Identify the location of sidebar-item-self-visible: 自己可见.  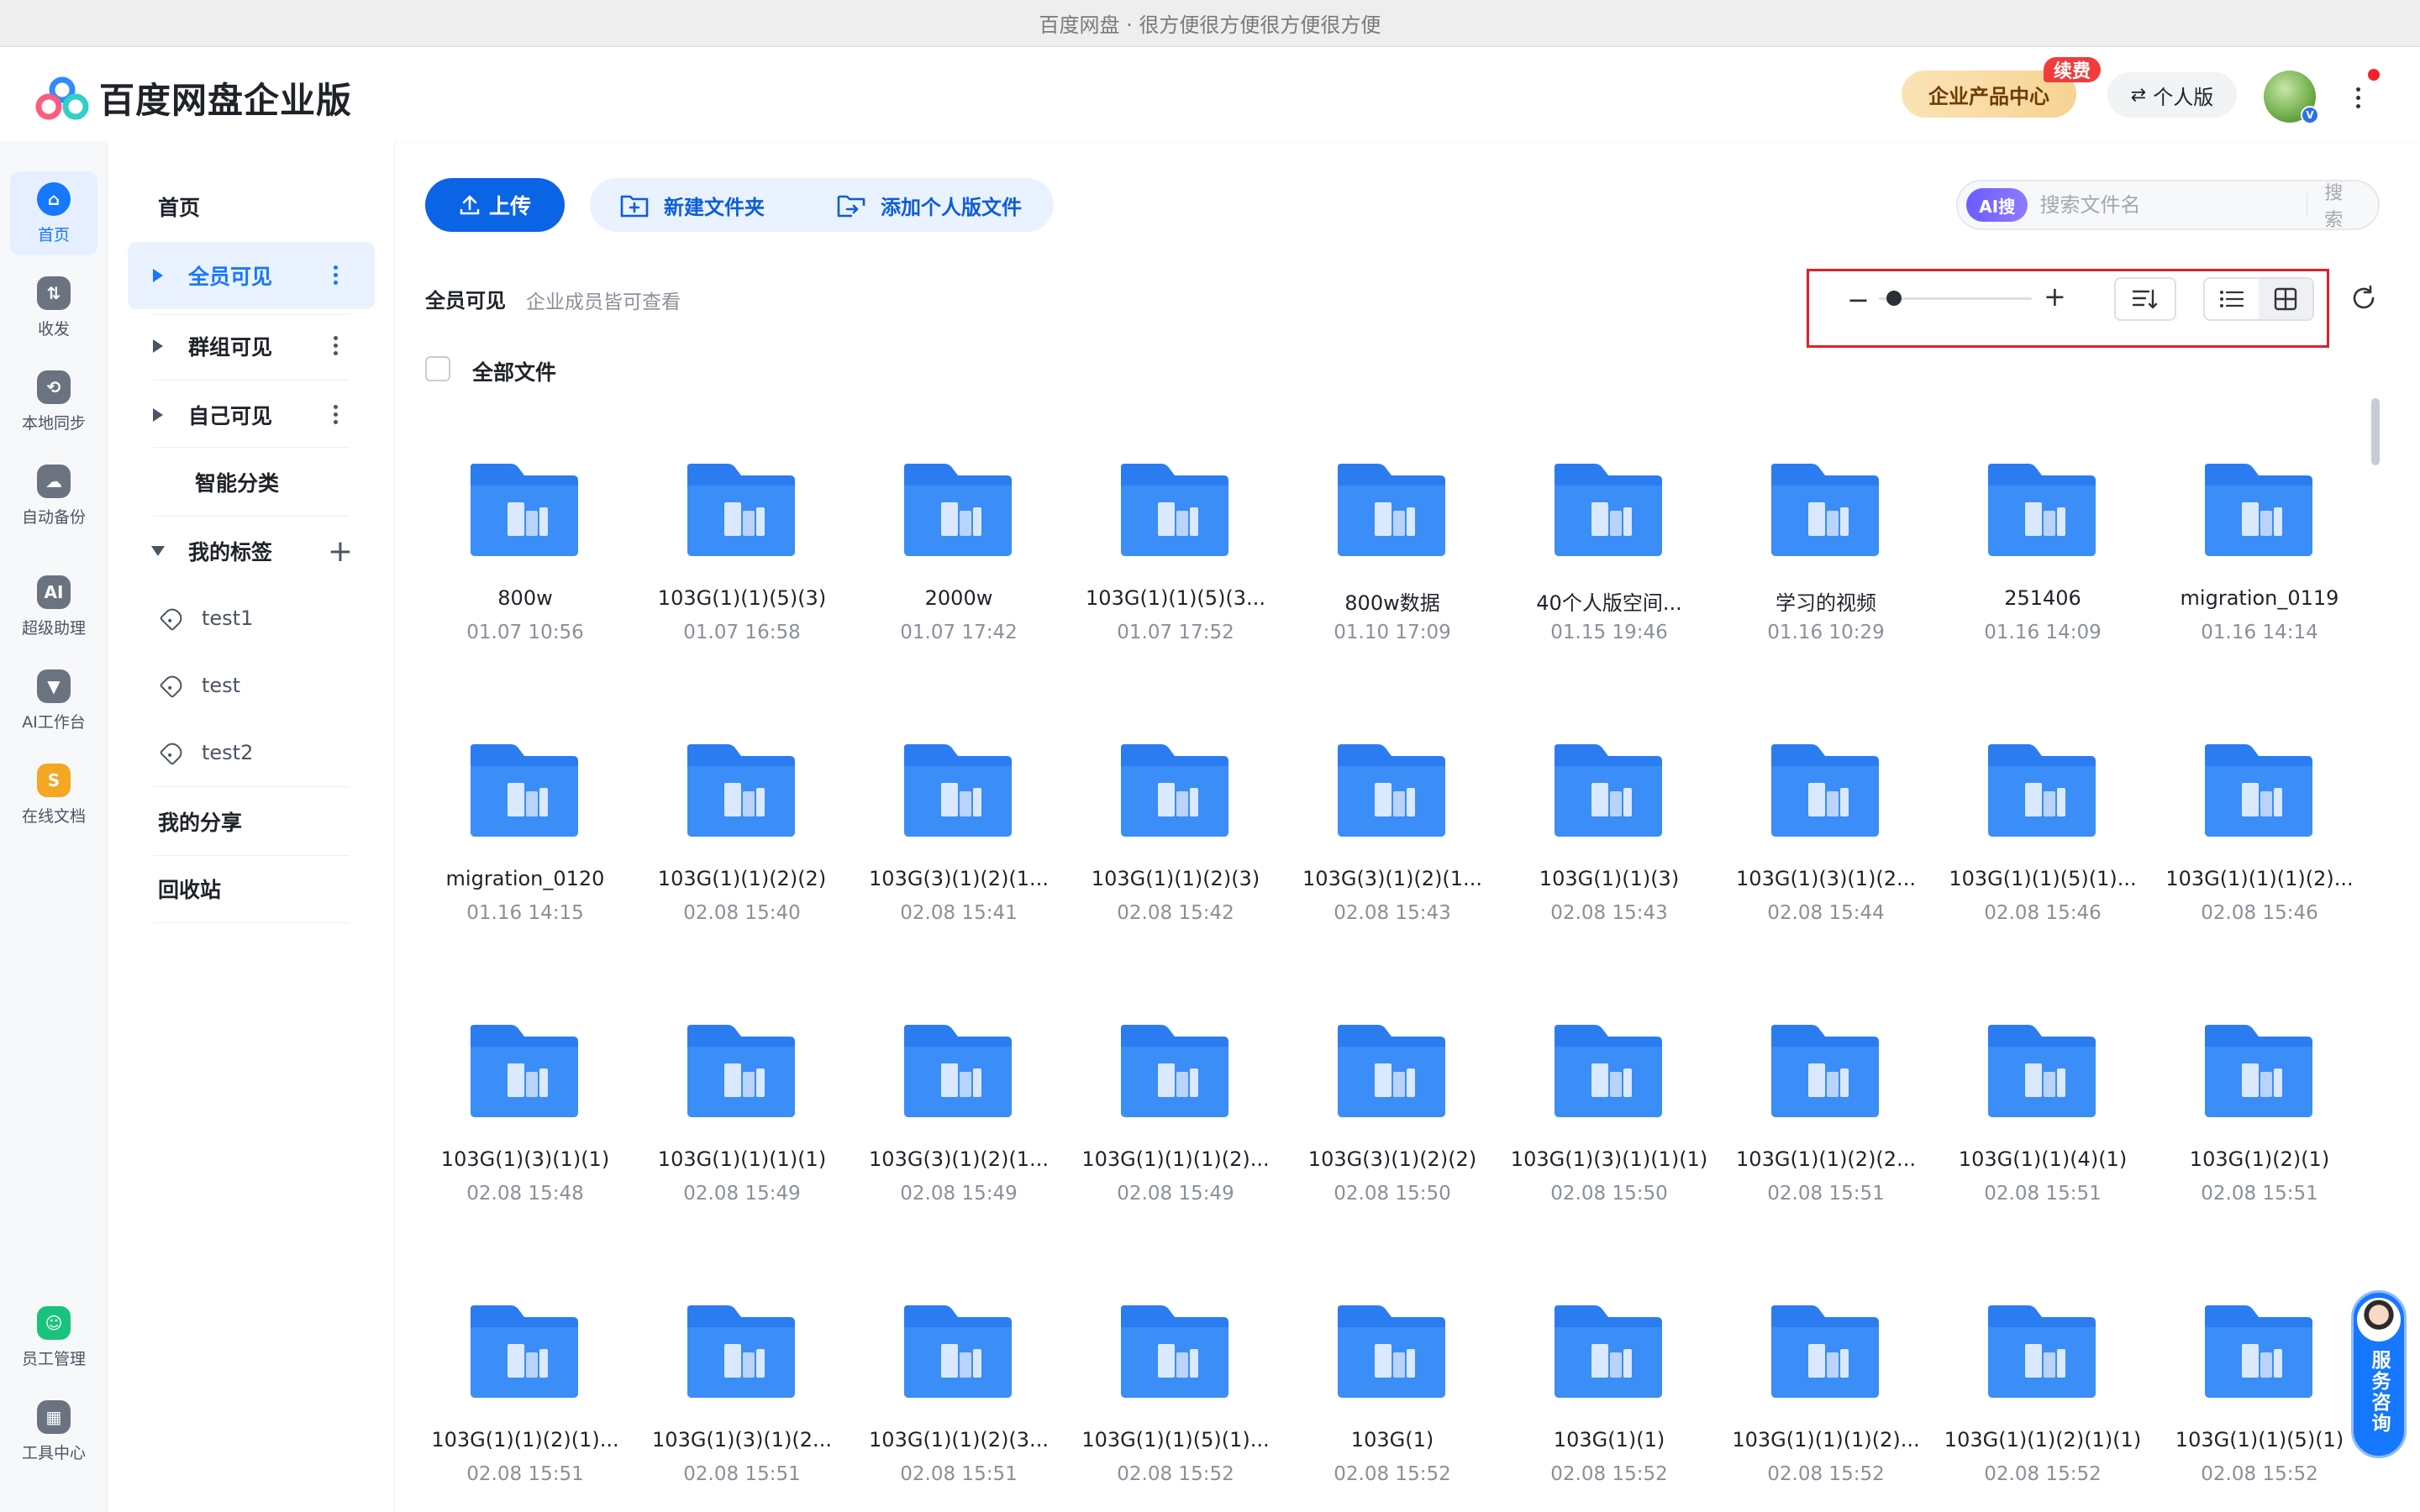
(251, 415).